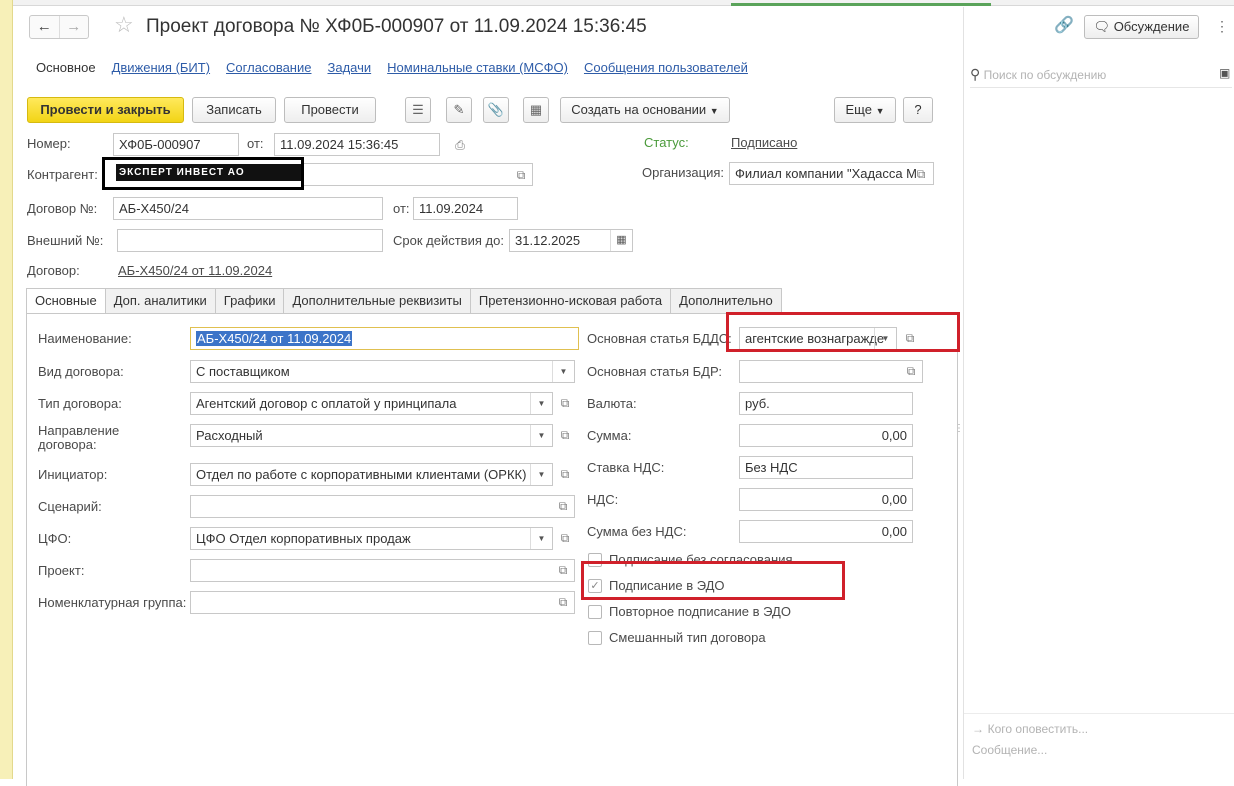 The width and height of the screenshot is (1234, 786). I want to click on kind-label: Вид договора:, so click(81, 371).